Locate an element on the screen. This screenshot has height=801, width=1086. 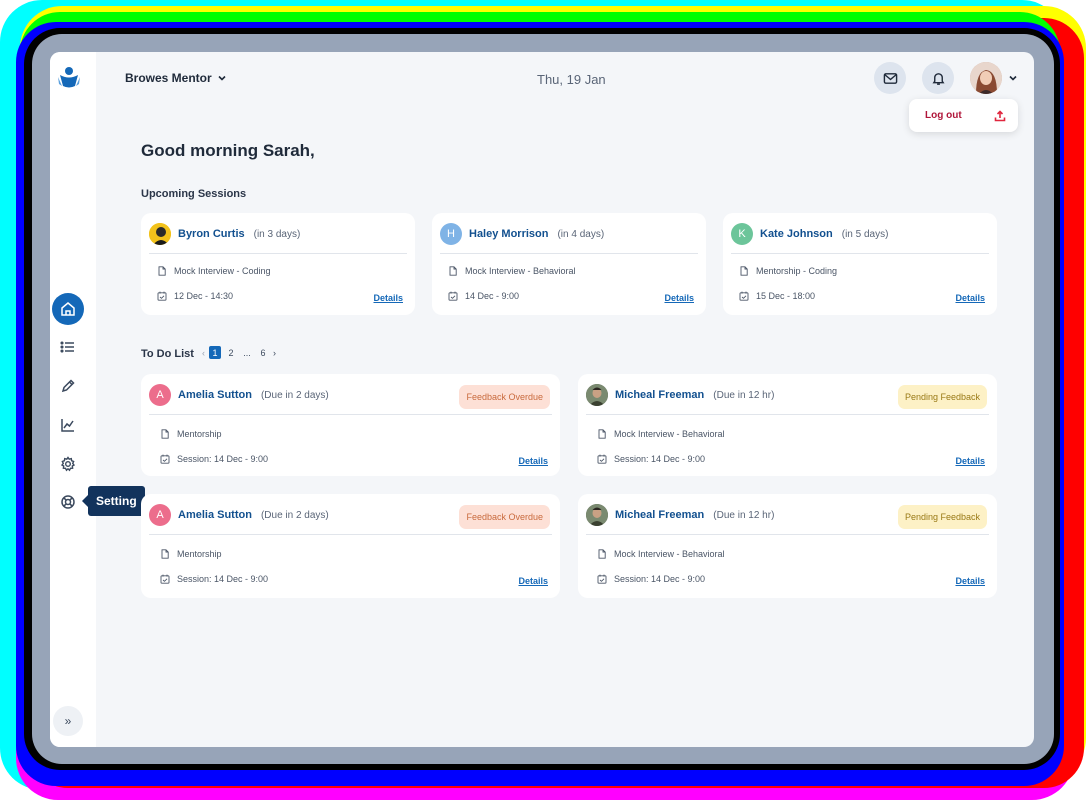
page-6-button: 6 is located at coordinates (263, 352).